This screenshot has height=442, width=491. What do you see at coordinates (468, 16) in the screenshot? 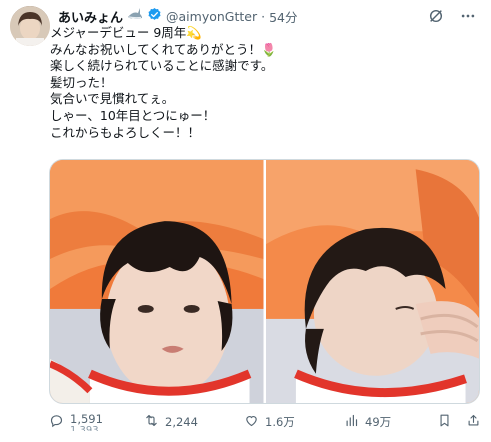
I see `more-options-icon` at bounding box center [468, 16].